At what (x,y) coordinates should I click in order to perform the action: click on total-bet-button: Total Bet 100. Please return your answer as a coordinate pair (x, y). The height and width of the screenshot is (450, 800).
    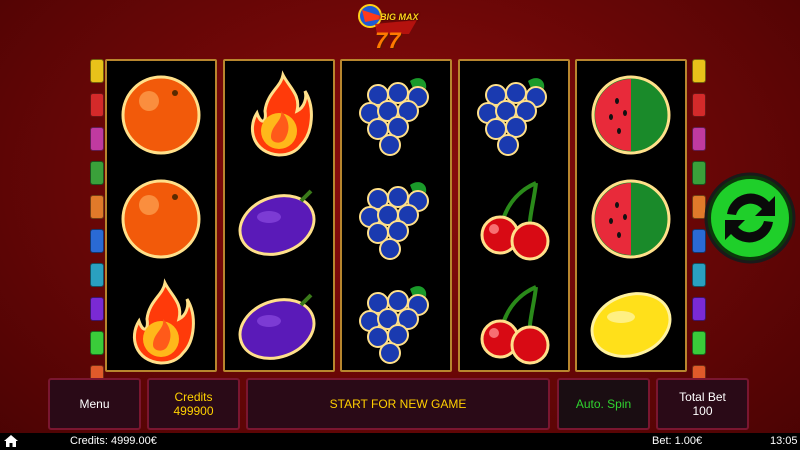
    Looking at the image, I should click on (702, 404).